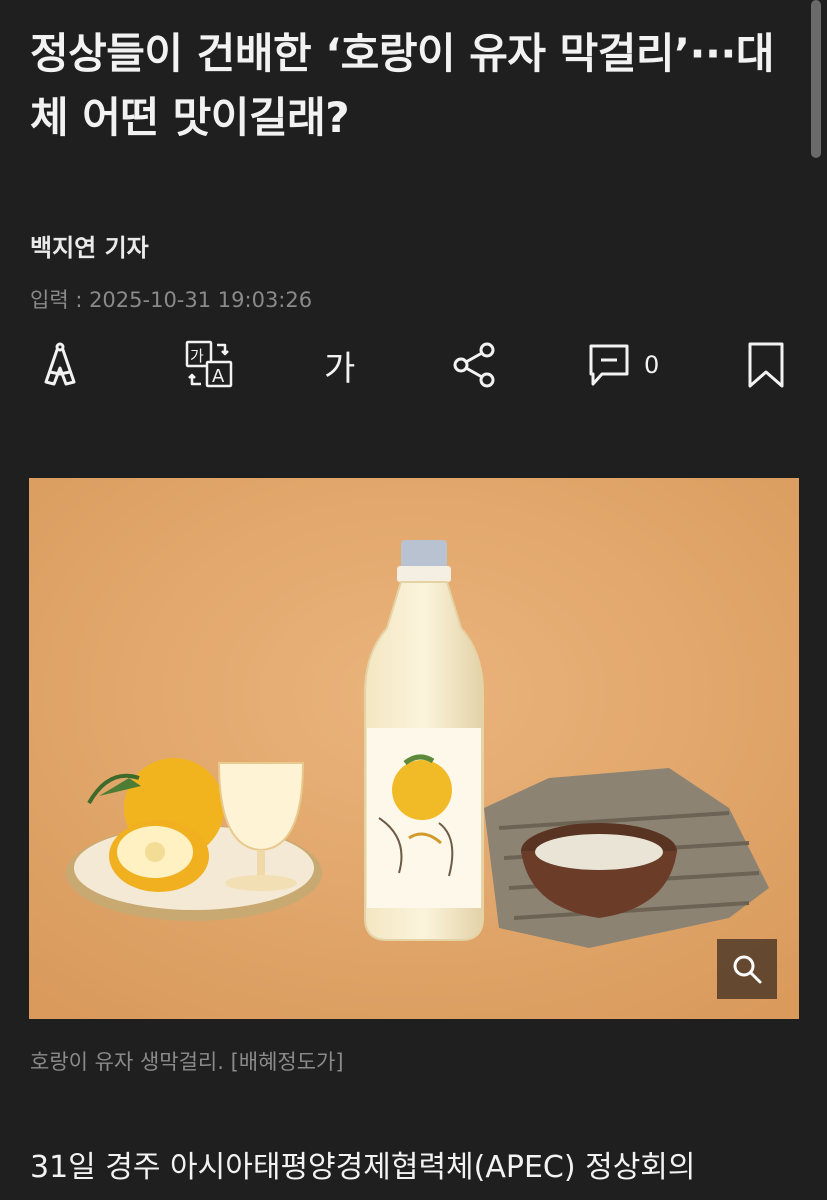 This screenshot has width=827, height=1200. Describe the element at coordinates (363, 1167) in the screenshot. I see `article-body-first-line: 31일 경주 아시아태평양경제협력체(APEC) 정상회의` at that location.